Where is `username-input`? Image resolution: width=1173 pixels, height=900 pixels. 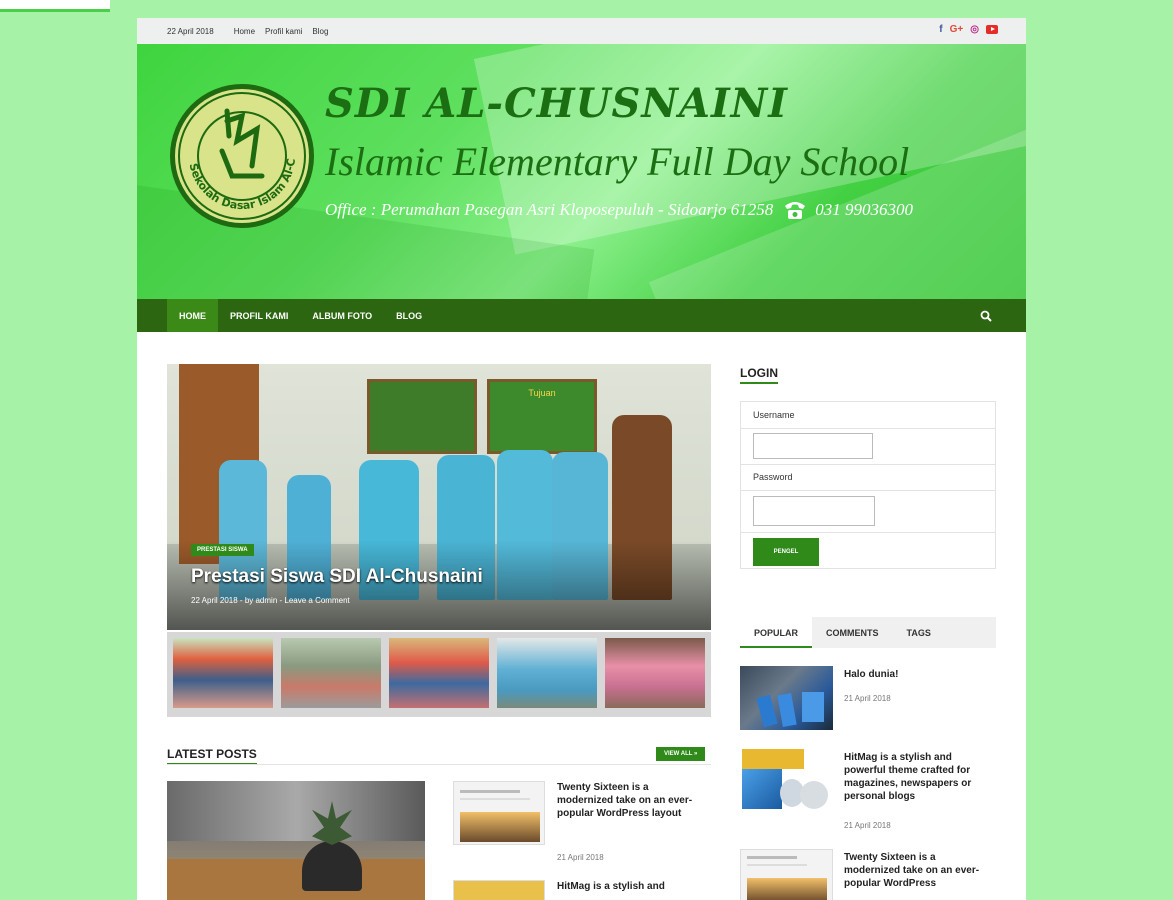 username-input is located at coordinates (813, 446).